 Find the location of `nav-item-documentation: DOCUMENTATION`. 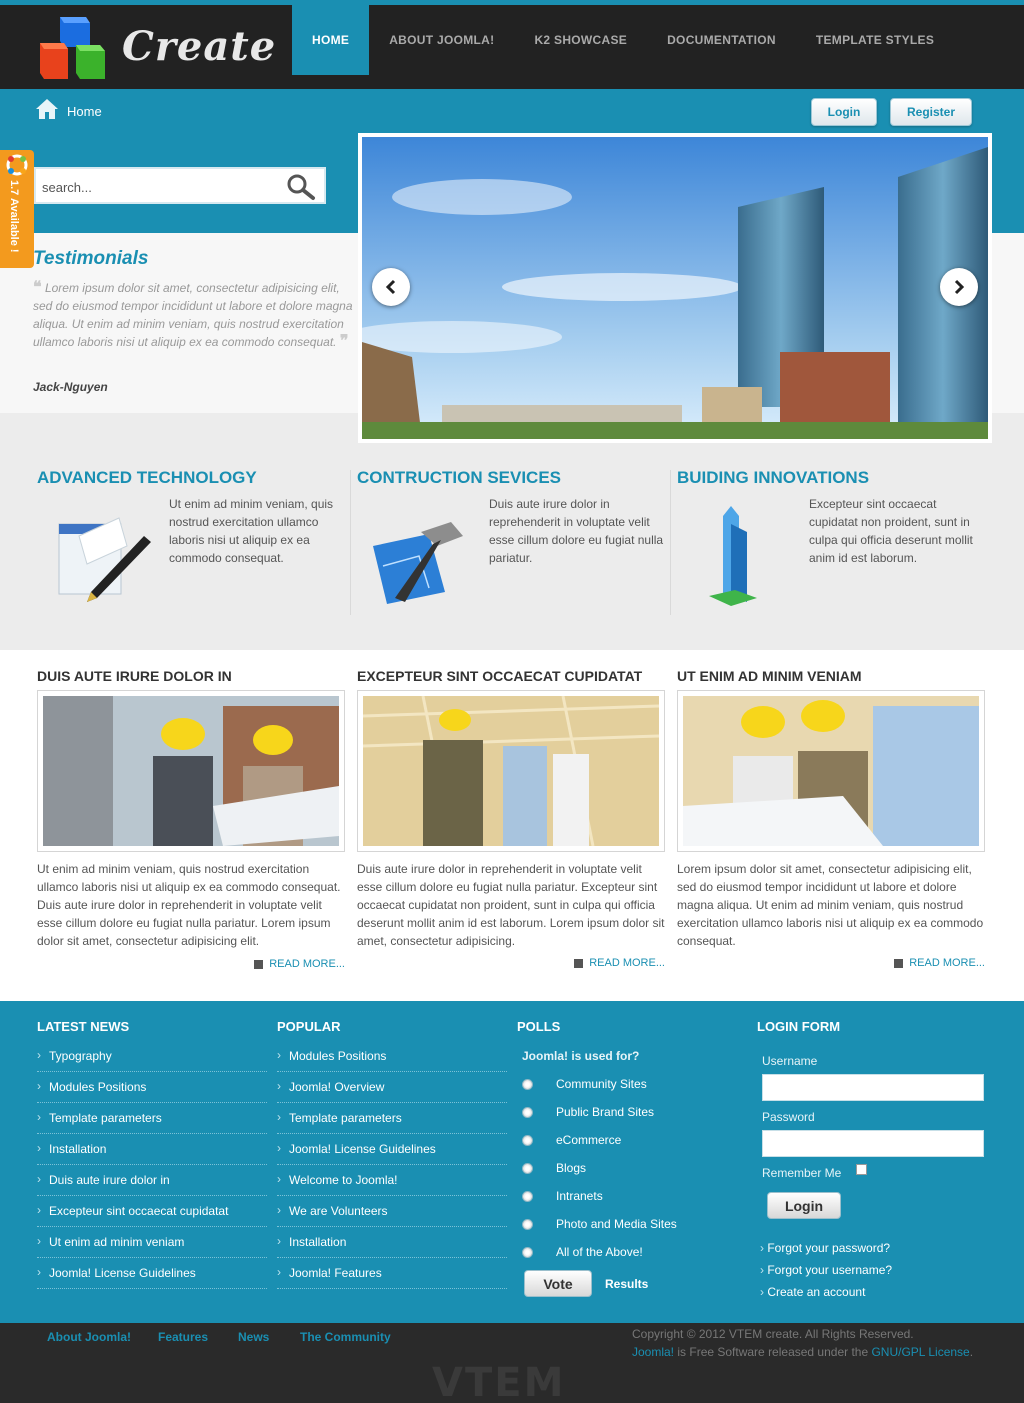

nav-item-documentation: DOCUMENTATION is located at coordinates (721, 40).